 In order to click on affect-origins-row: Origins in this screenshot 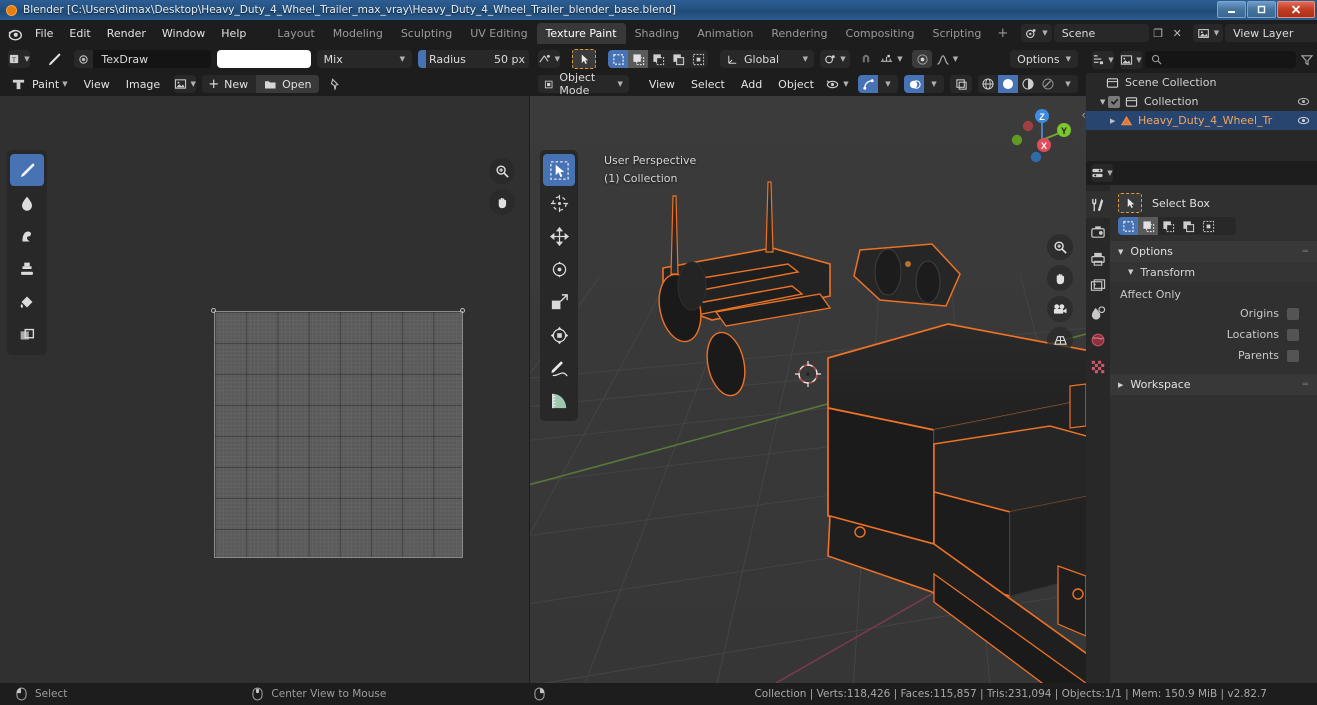, I will do `click(1213, 313)`.